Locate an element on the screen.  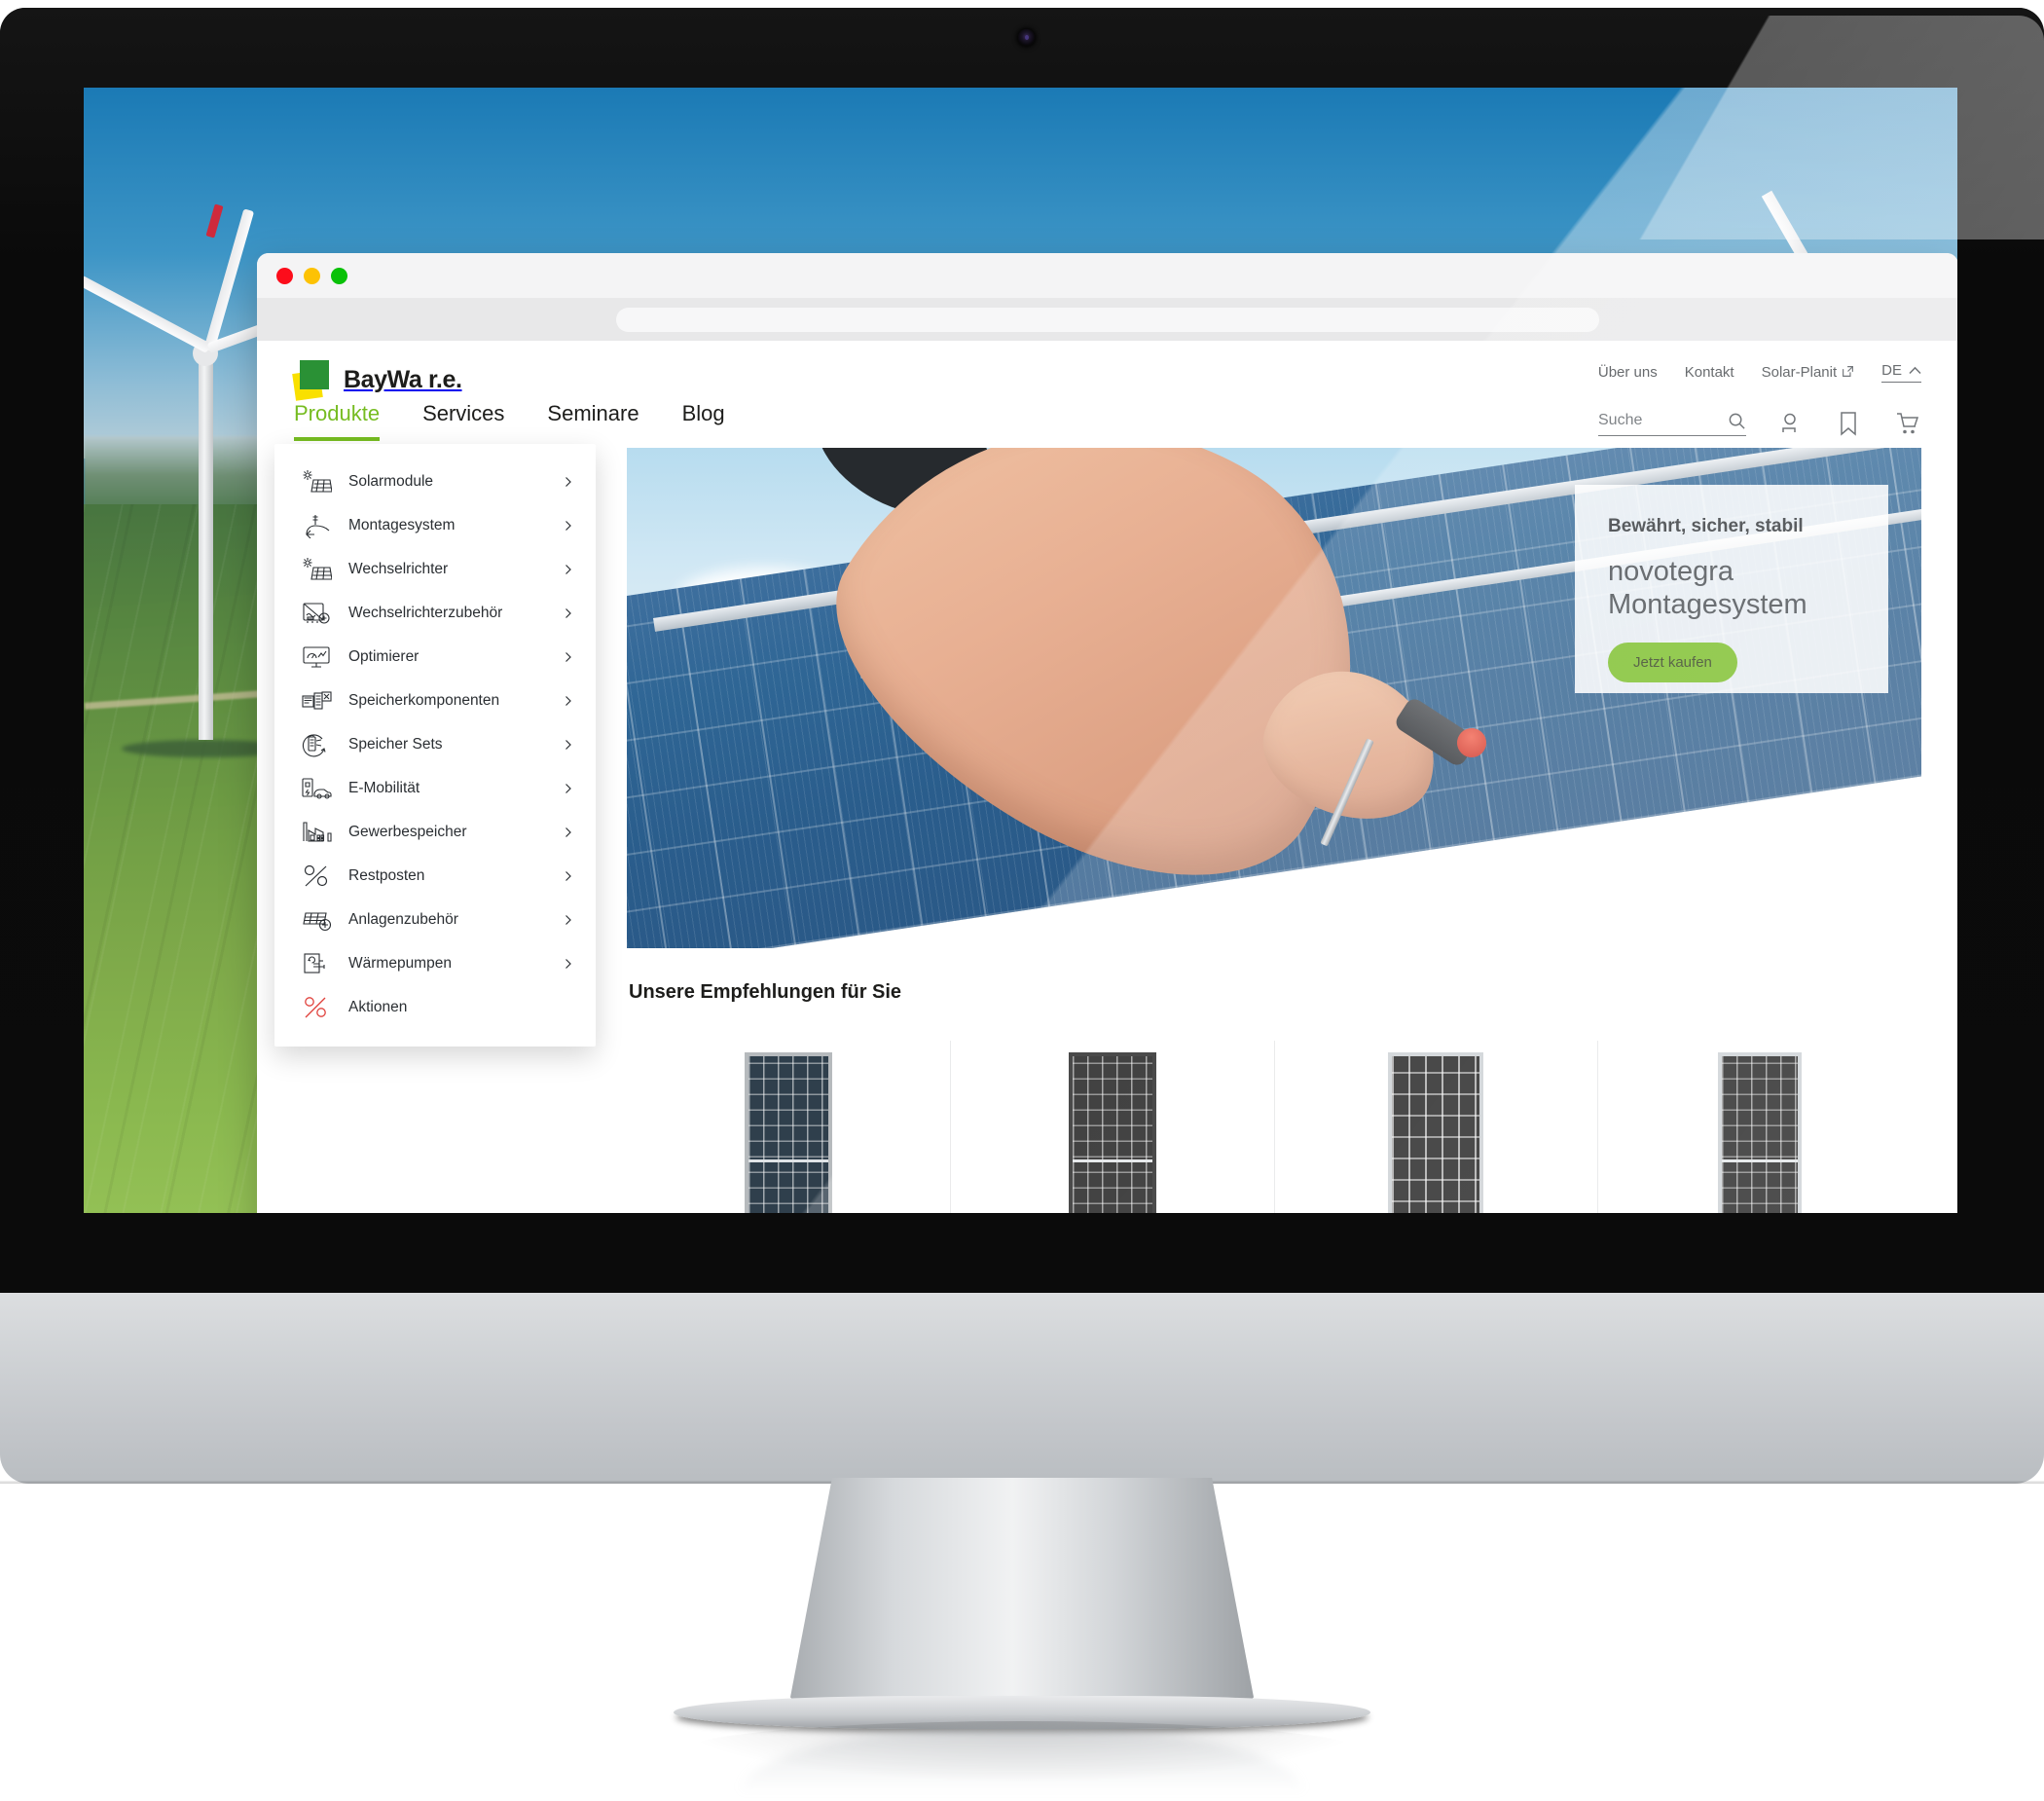
menu-item-label: Montagesystem is located at coordinates (402, 524).